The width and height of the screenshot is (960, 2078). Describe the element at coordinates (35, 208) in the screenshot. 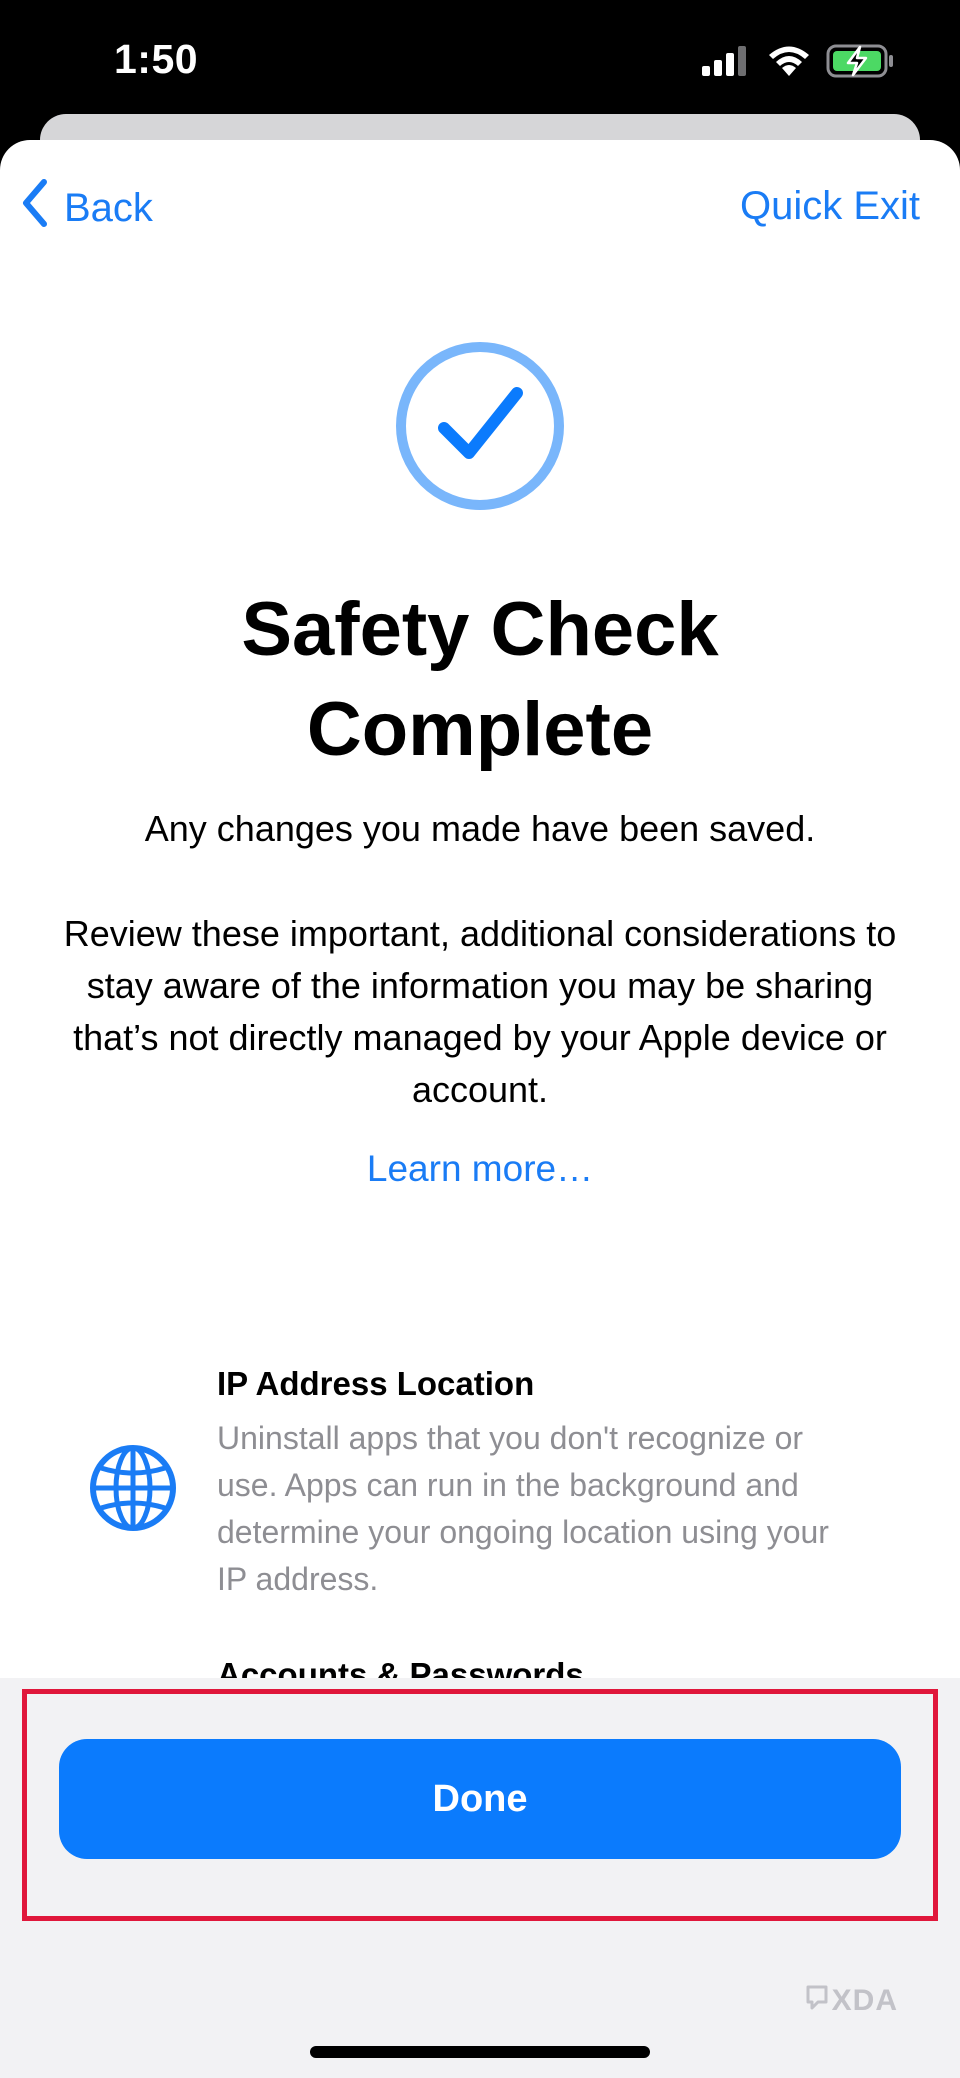

I see `chevron-left-icon` at that location.